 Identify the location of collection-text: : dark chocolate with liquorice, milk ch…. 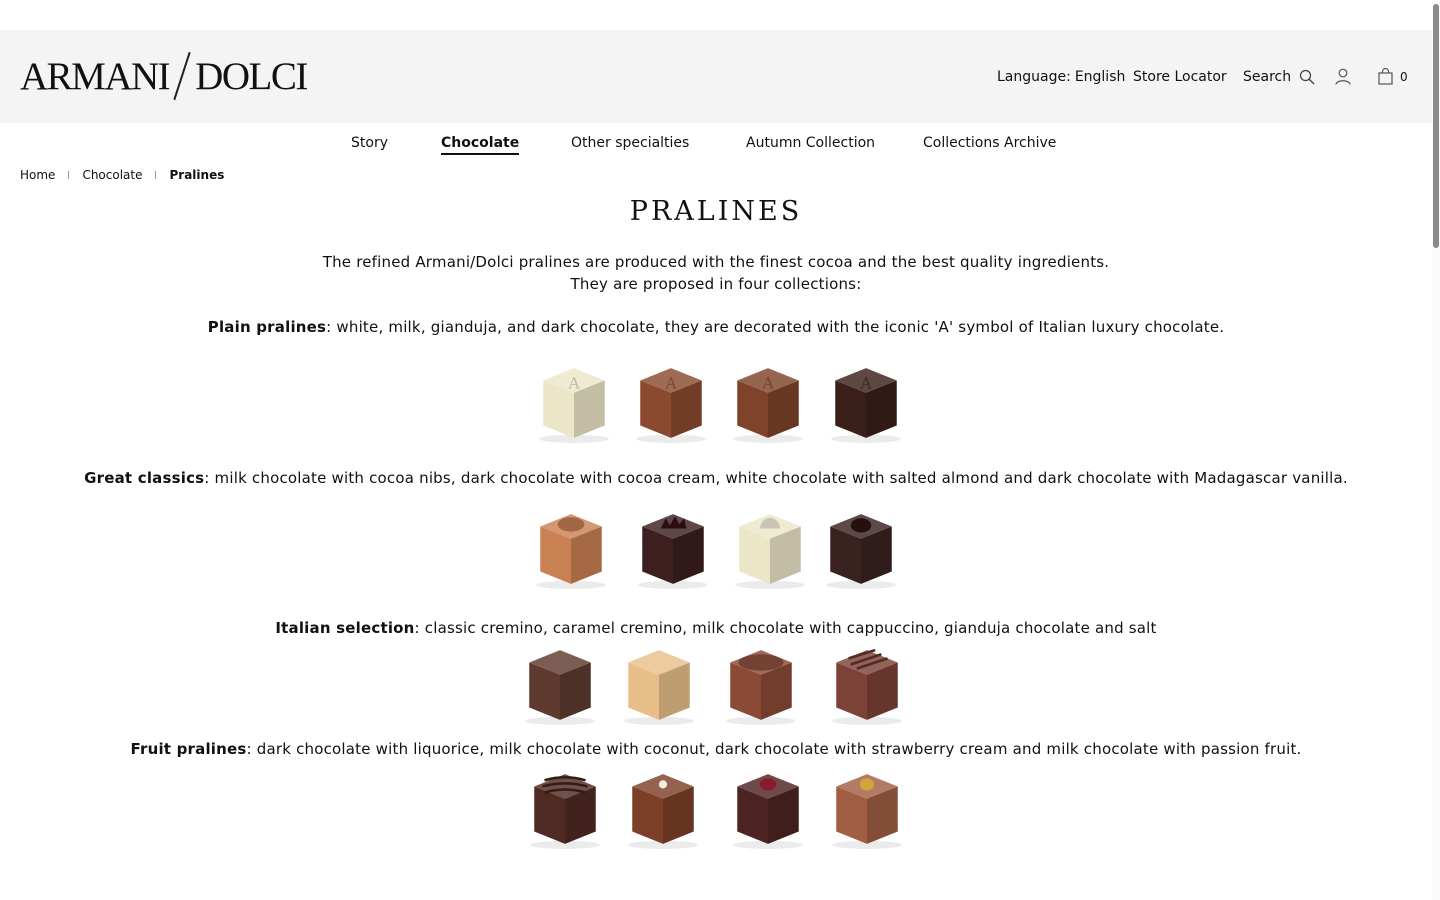
(774, 749).